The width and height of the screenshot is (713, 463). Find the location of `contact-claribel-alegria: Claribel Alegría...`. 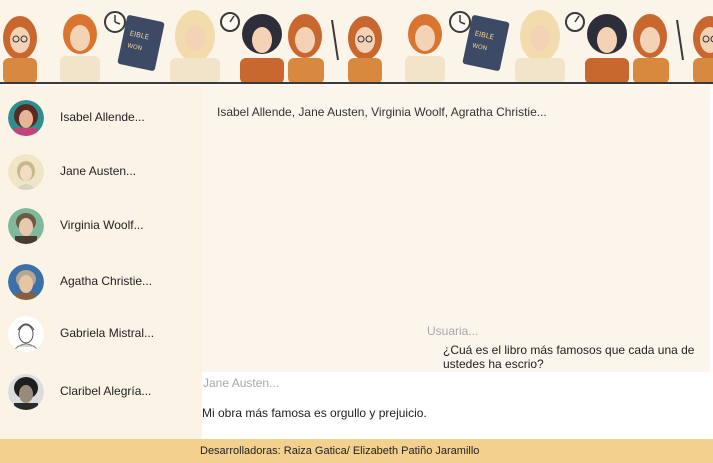

contact-claribel-alegria: Claribel Alegría... is located at coordinates (101, 392).